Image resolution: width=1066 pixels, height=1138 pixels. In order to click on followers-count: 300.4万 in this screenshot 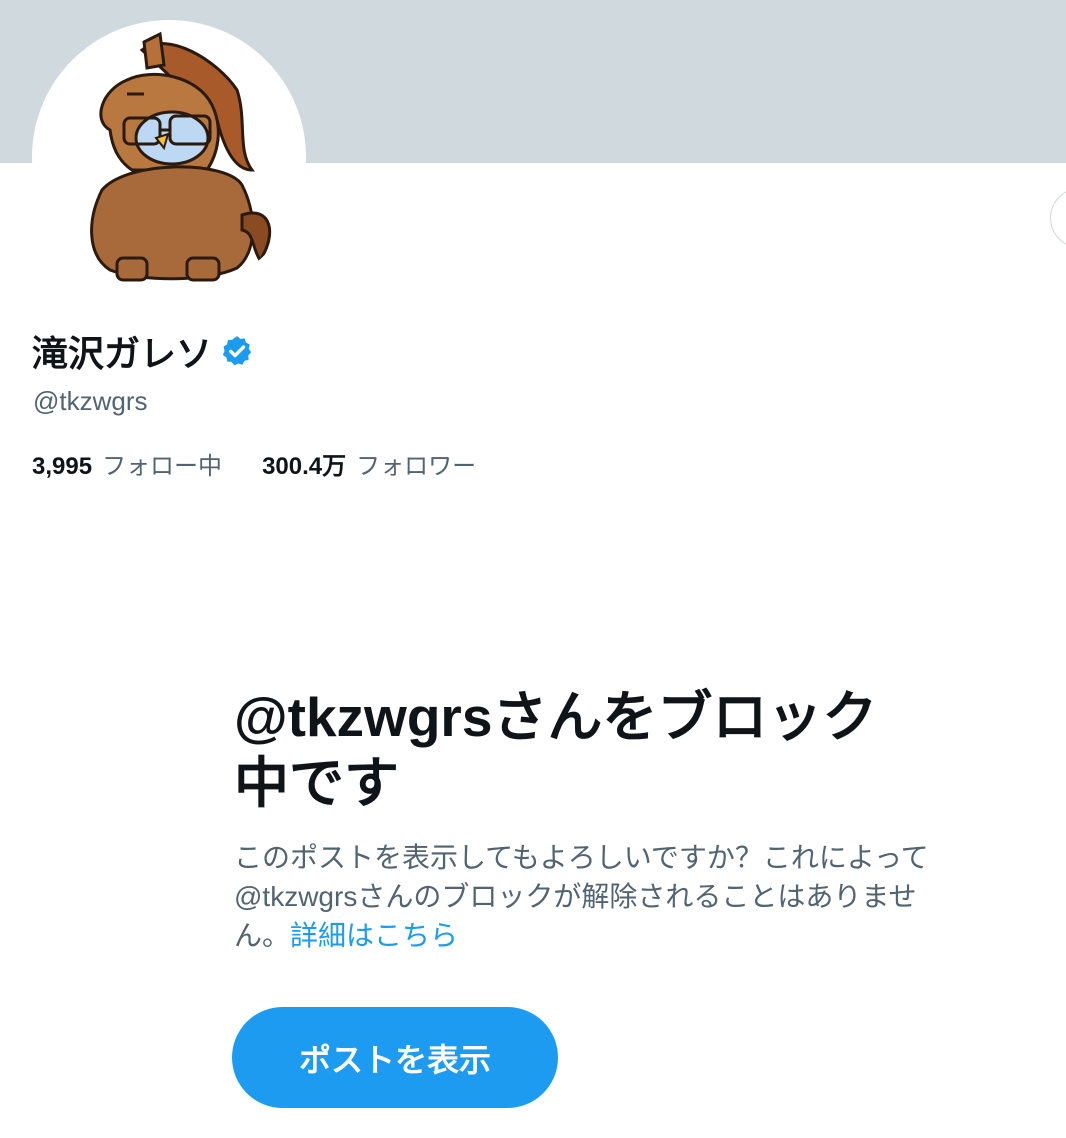, I will do `click(304, 466)`.